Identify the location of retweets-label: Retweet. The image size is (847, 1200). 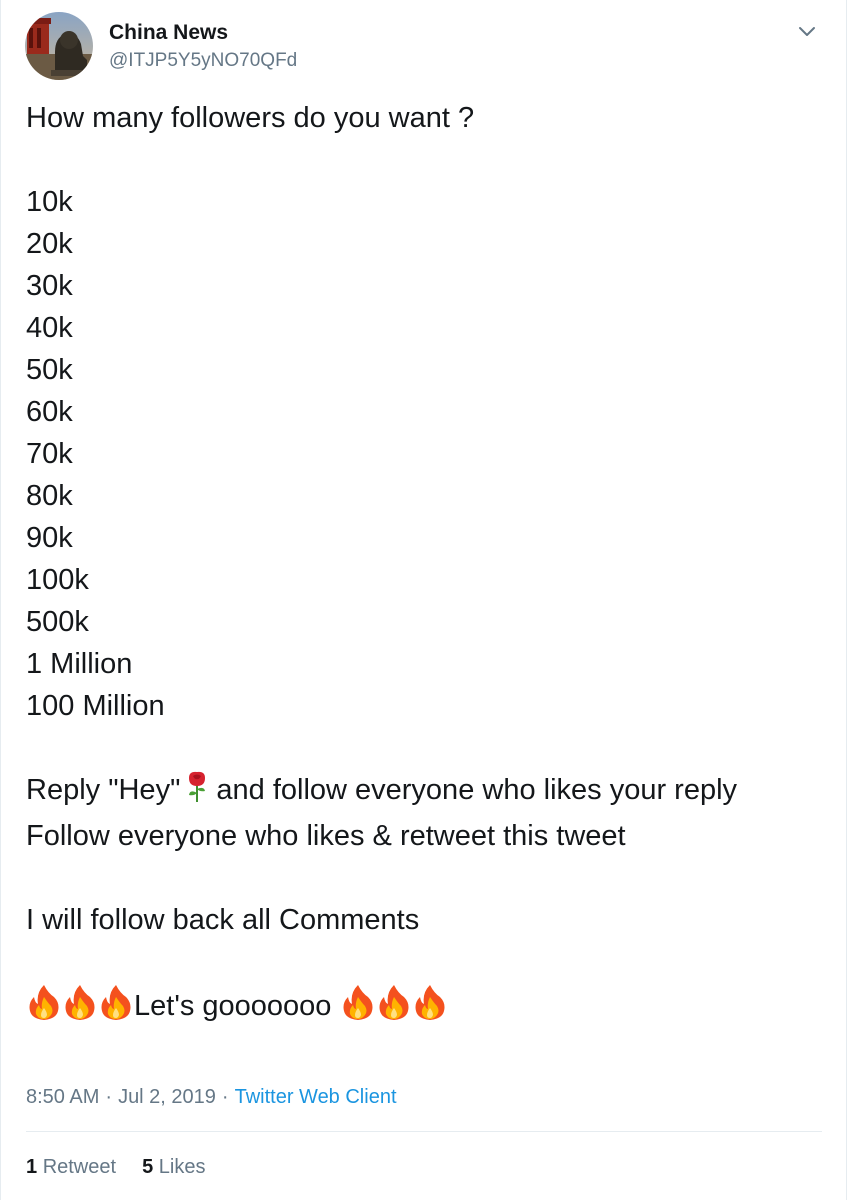
(79, 1167).